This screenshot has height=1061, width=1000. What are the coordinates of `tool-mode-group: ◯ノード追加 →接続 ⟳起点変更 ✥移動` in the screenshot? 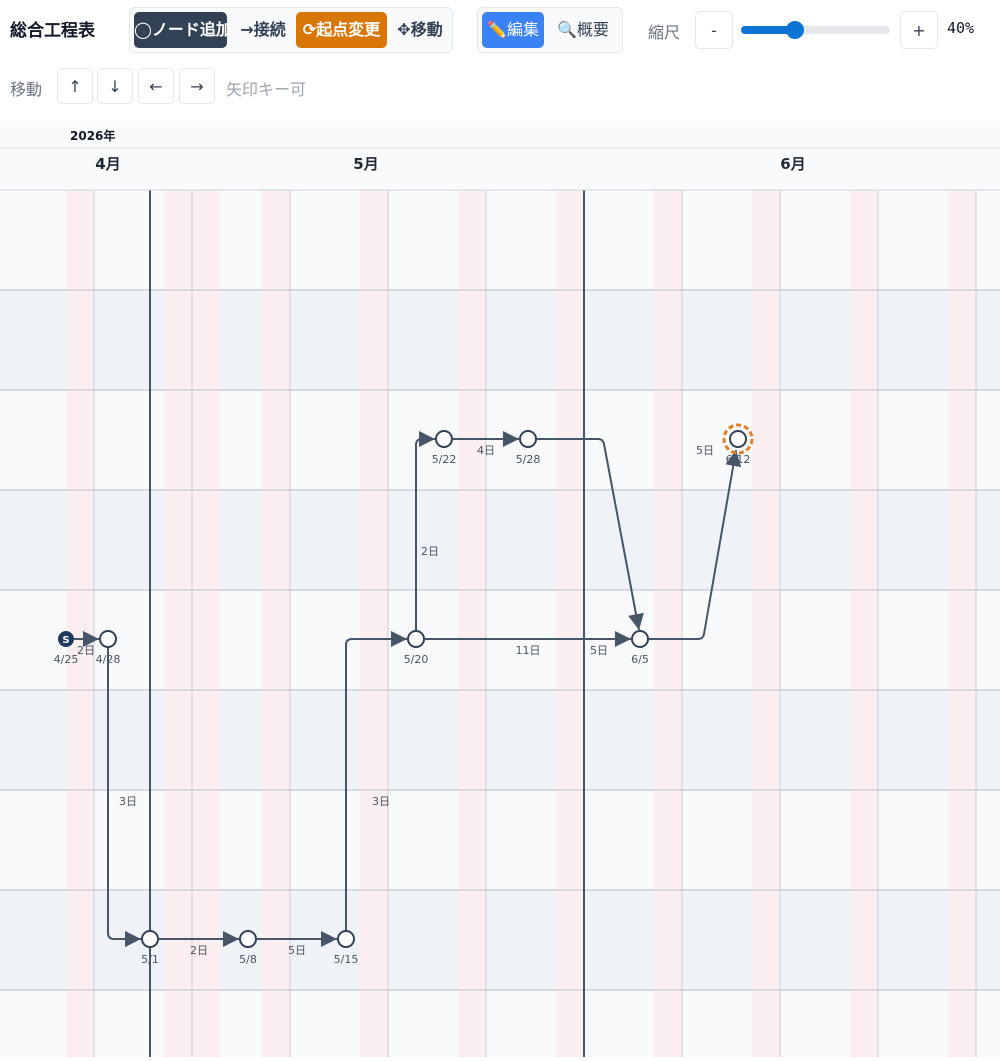 It's located at (291, 30).